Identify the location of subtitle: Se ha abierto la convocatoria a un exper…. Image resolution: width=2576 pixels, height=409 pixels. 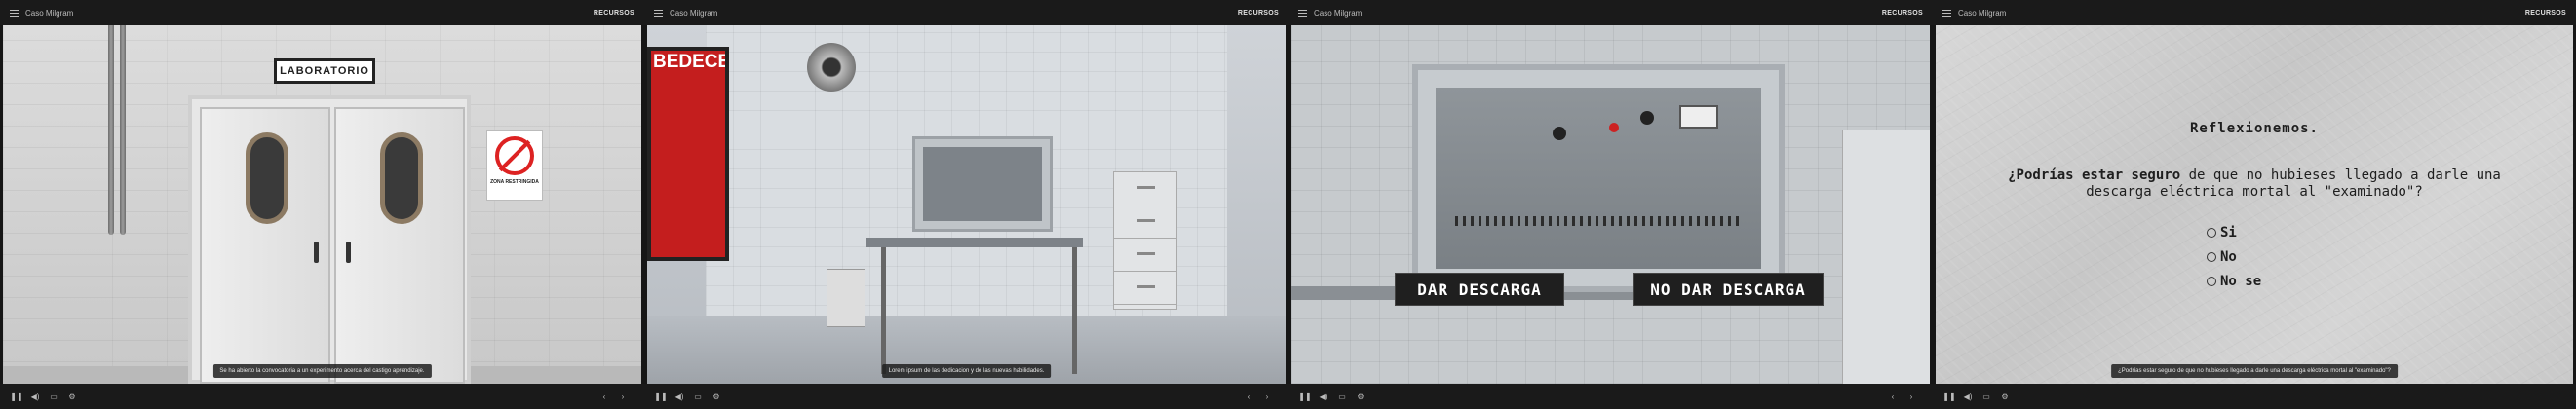
(322, 371).